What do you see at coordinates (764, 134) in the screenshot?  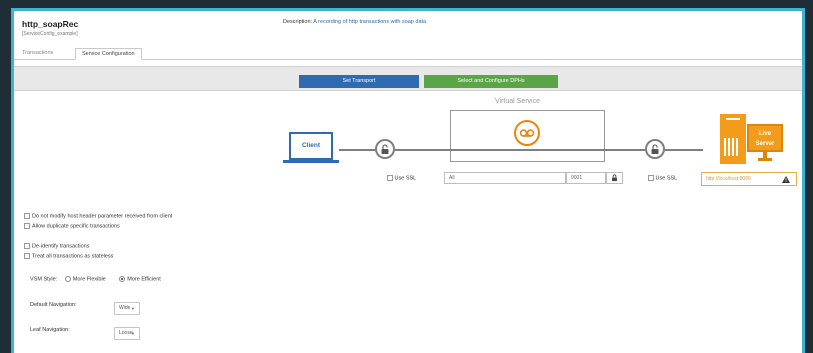 I see `live-server-label-line1: Live` at bounding box center [764, 134].